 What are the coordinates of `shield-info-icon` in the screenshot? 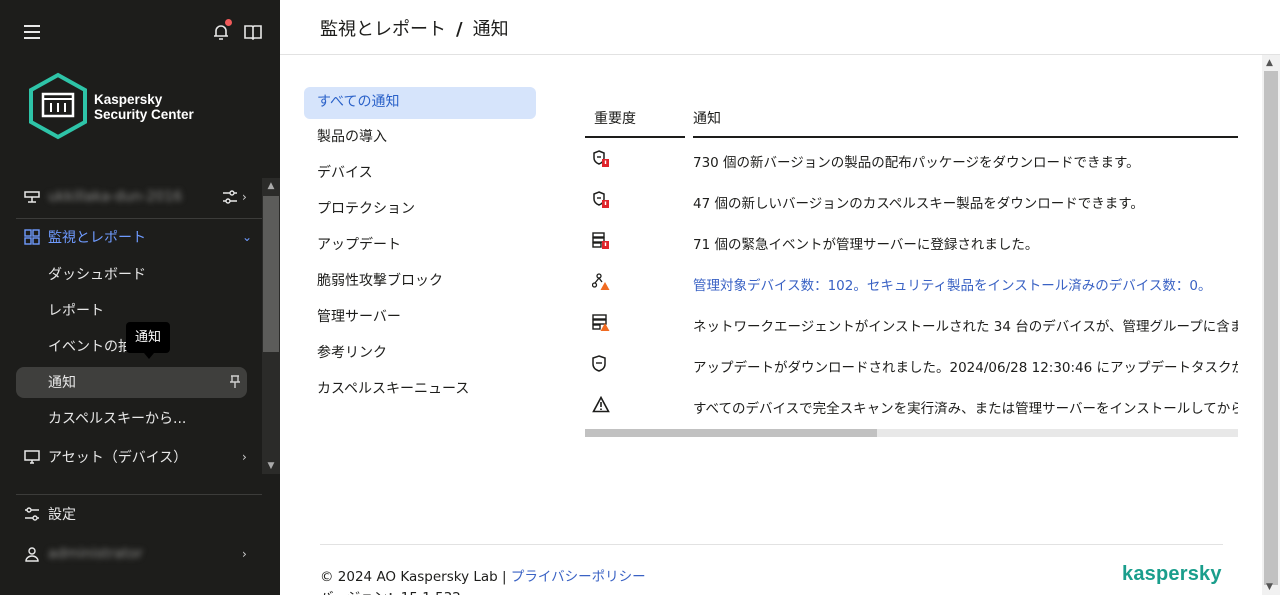 It's located at (601, 364).